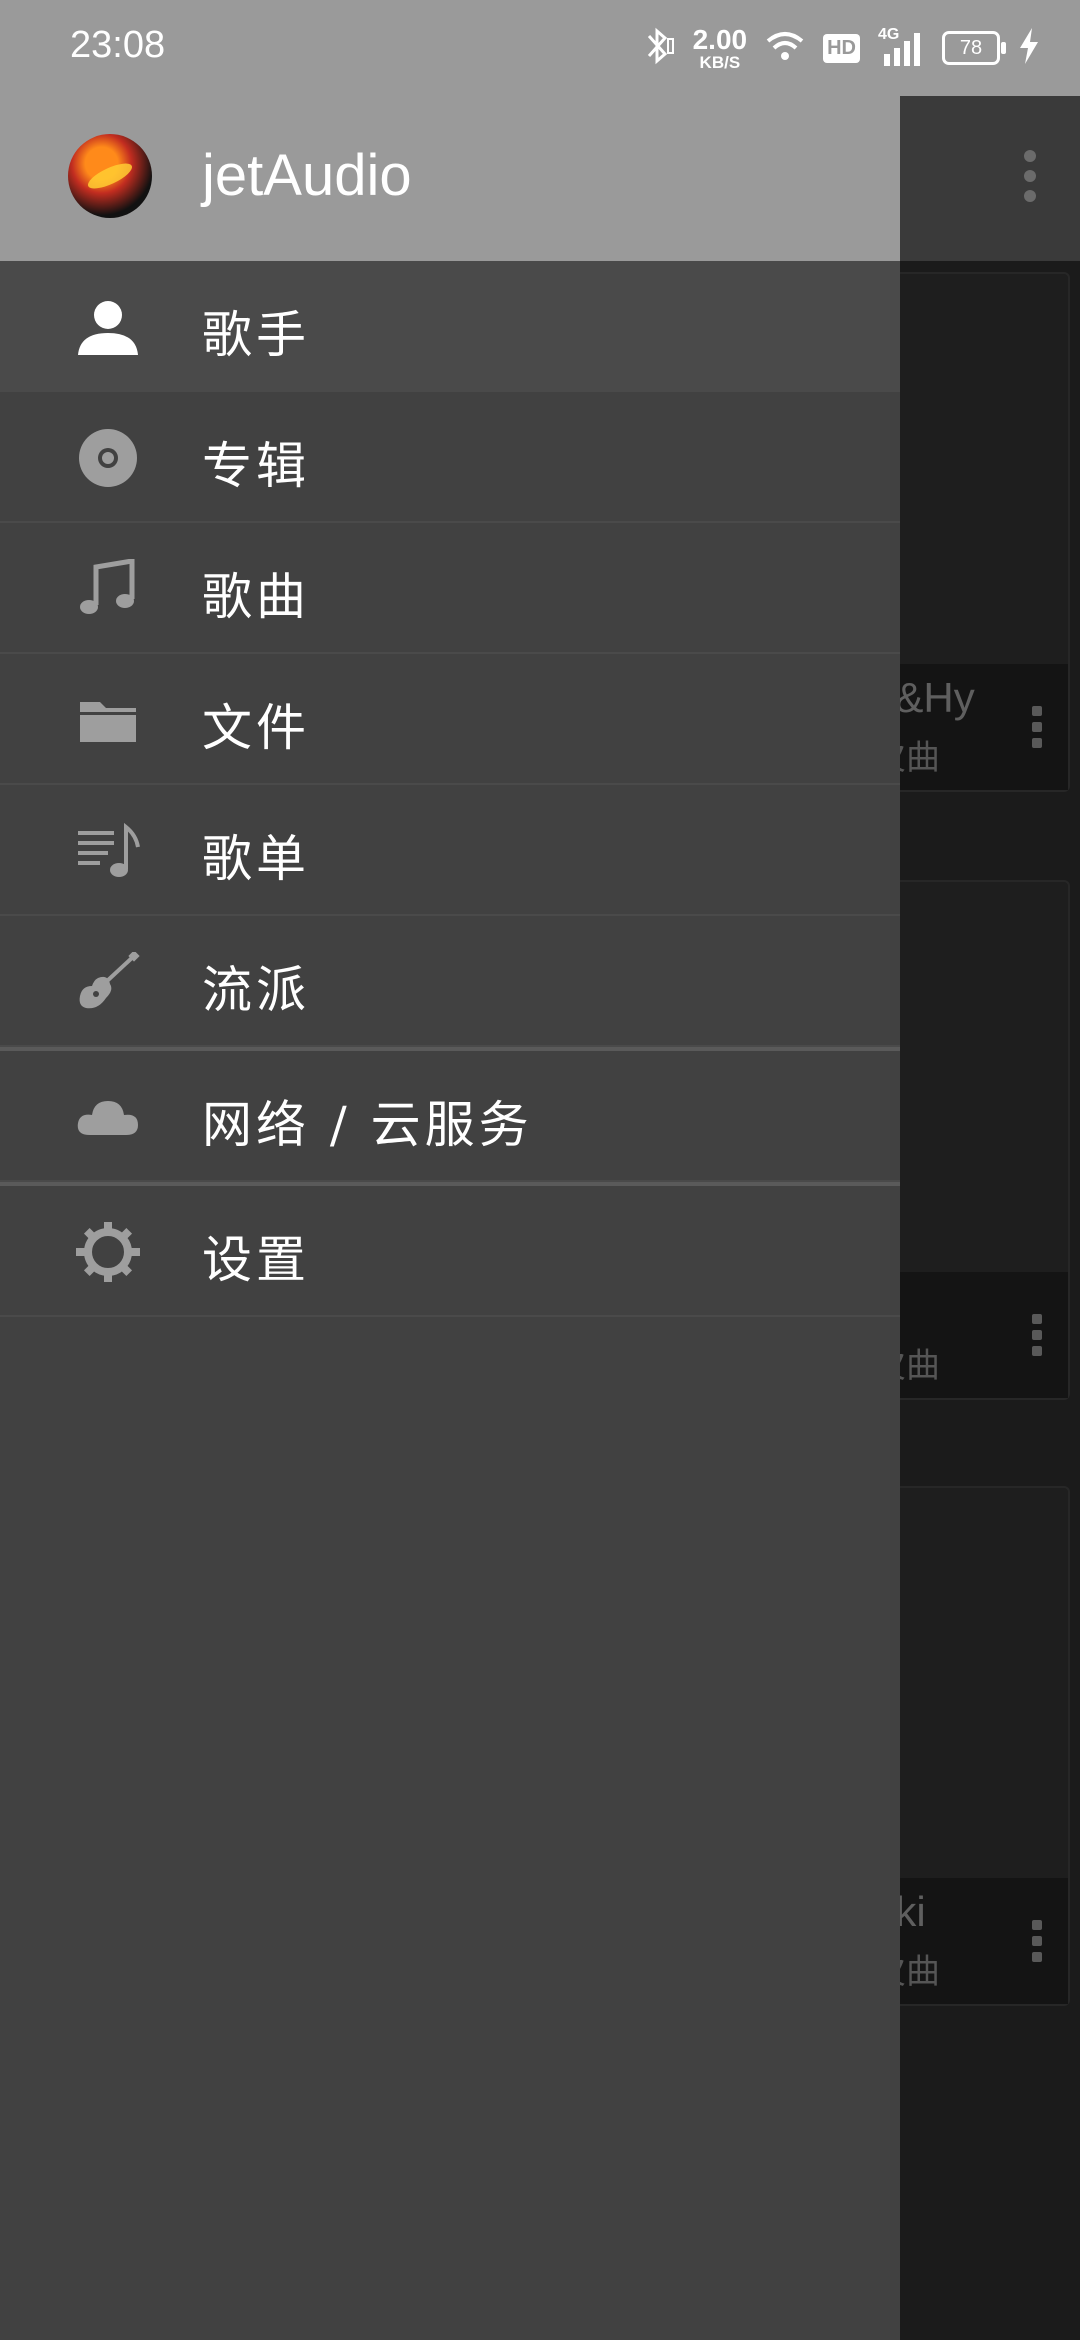 The image size is (1080, 2340). Describe the element at coordinates (108, 981) in the screenshot. I see `guitar-icon` at that location.